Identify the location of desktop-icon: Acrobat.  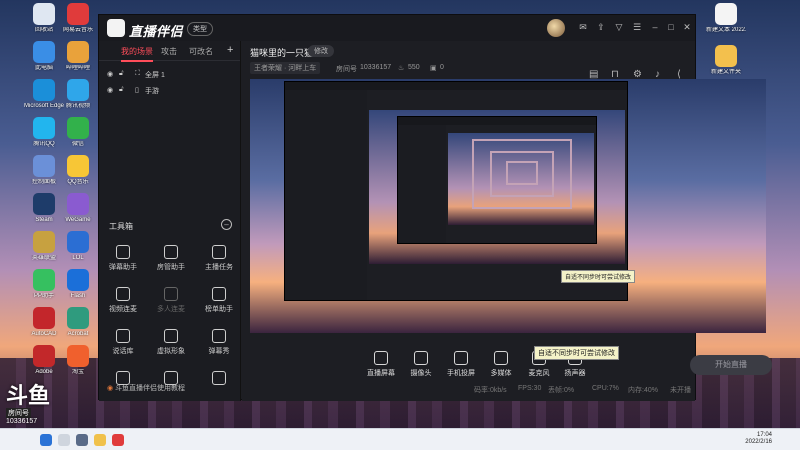
(78, 322).